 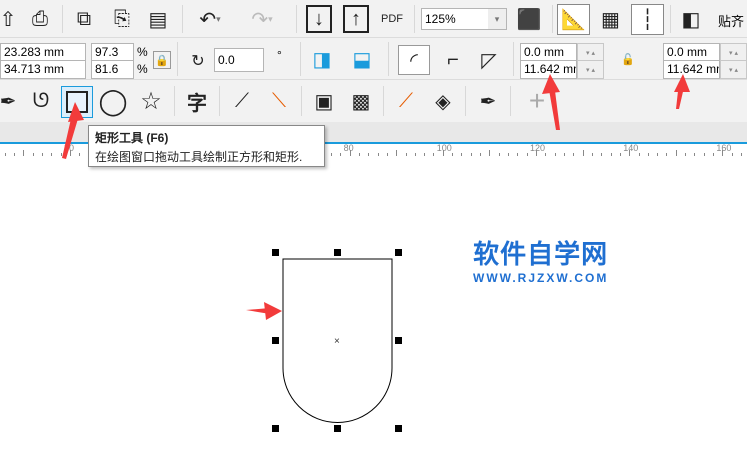 I want to click on ruler-label: 140, so click(x=631, y=148).